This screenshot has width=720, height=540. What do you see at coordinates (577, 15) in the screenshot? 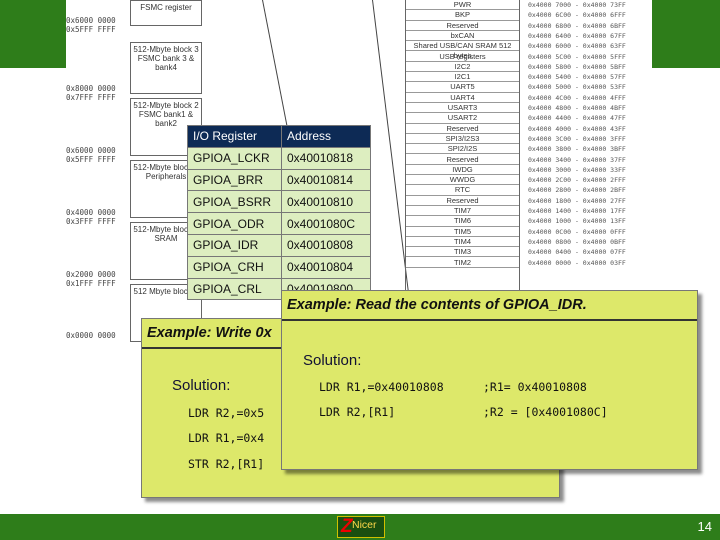
I see `memory-region-address: 0x4000 6C00 - 0x4000 6FFF` at bounding box center [577, 15].